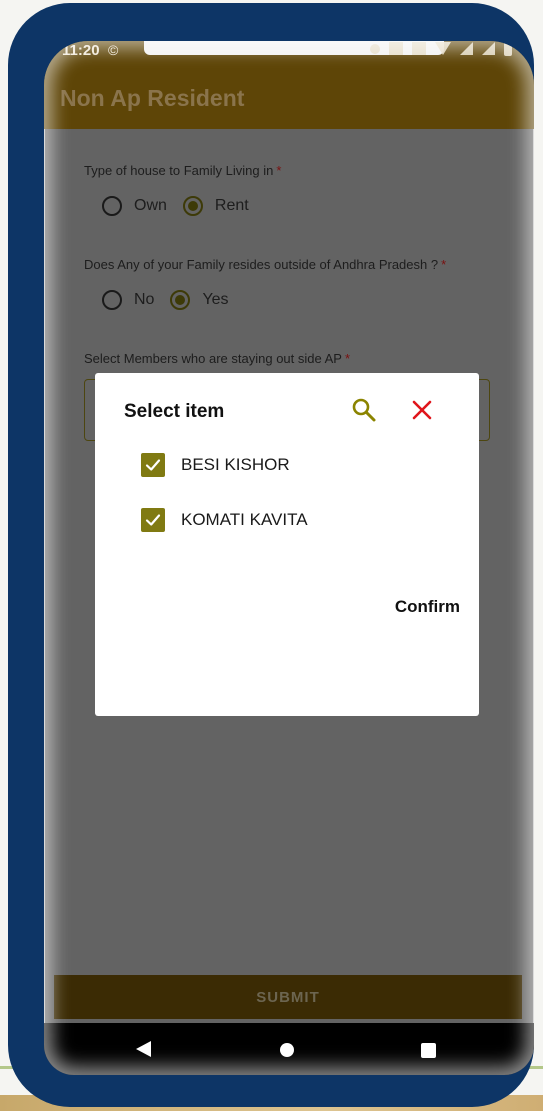  What do you see at coordinates (375, 49) in the screenshot?
I see `vibrate-icon` at bounding box center [375, 49].